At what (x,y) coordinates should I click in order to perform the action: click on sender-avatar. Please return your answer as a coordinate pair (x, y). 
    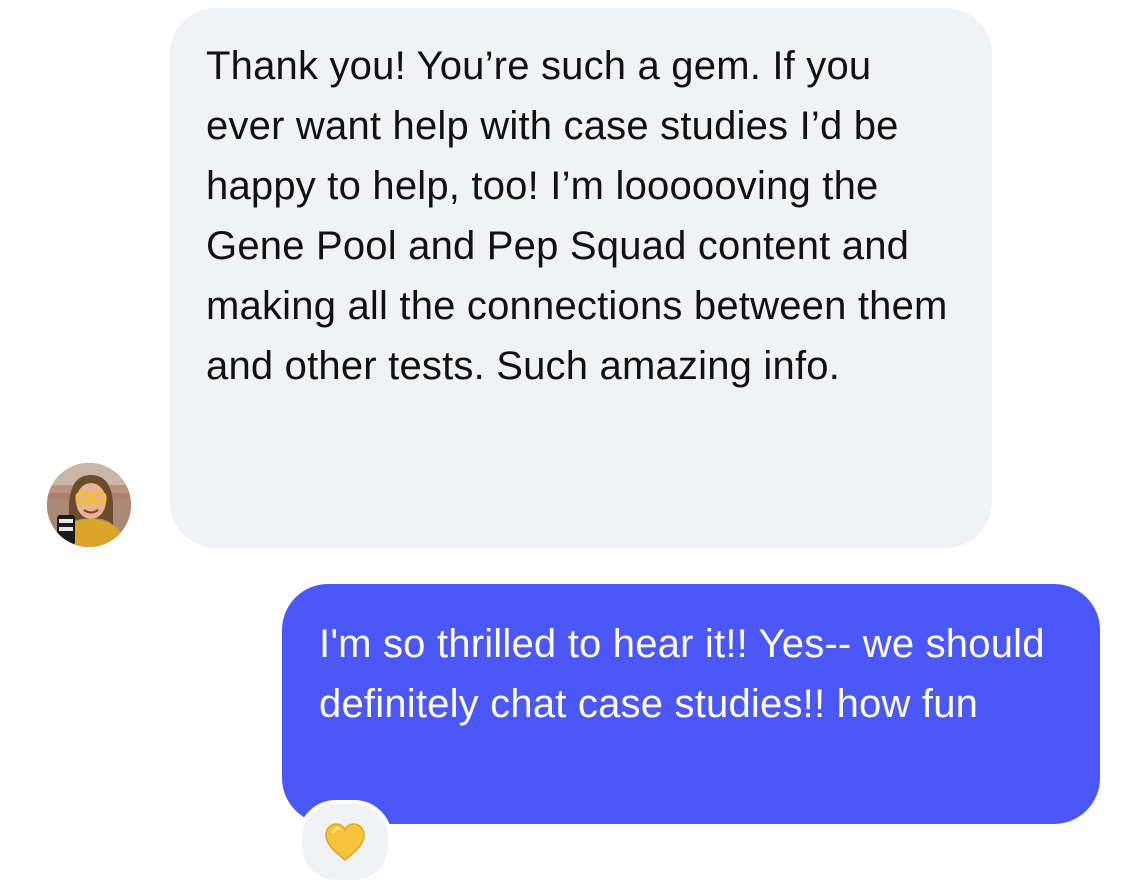
    Looking at the image, I should click on (89, 505).